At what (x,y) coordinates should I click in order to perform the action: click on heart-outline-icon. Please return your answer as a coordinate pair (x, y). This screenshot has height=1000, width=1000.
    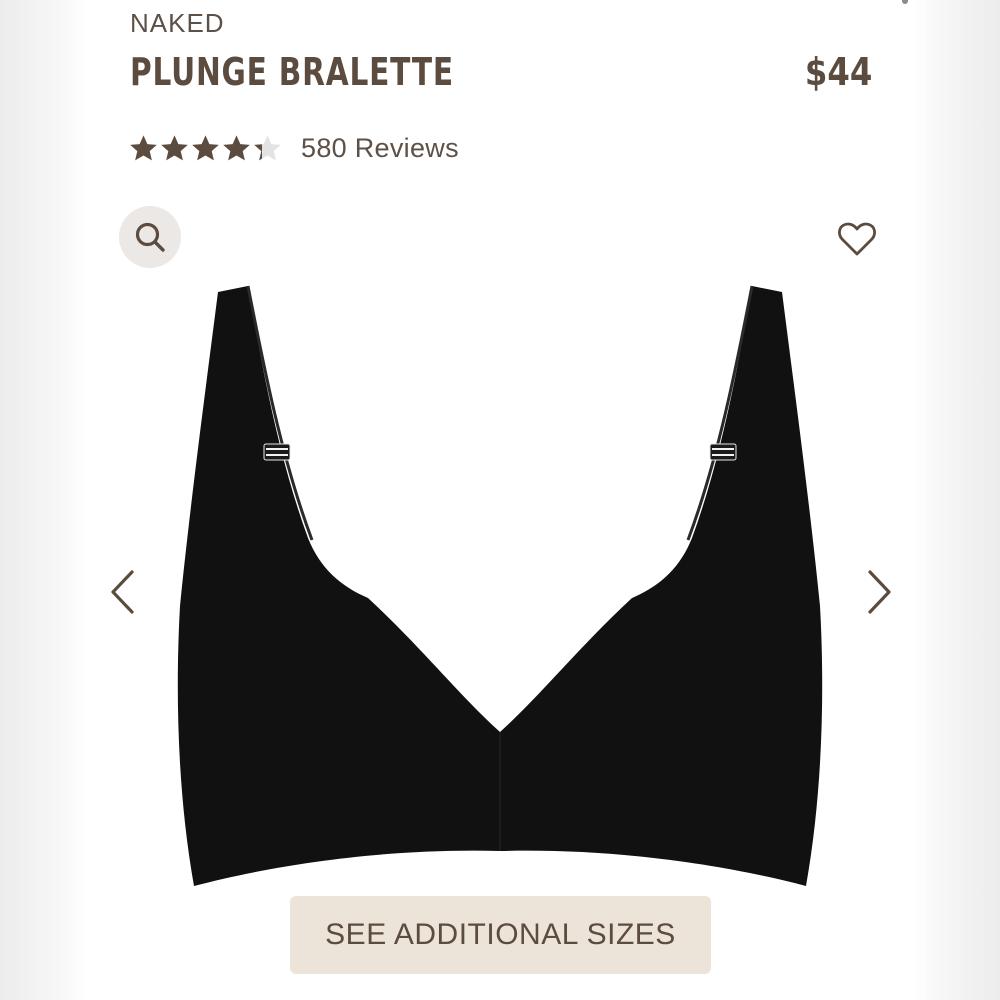
    Looking at the image, I should click on (857, 239).